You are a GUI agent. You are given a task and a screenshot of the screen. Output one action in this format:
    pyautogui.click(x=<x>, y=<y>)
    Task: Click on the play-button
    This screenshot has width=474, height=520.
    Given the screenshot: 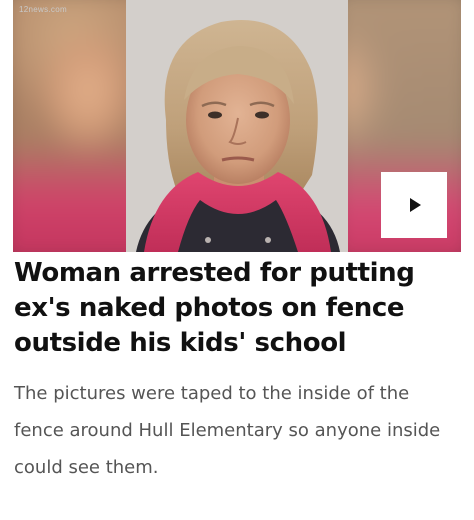 What is the action you would take?
    pyautogui.click(x=414, y=205)
    